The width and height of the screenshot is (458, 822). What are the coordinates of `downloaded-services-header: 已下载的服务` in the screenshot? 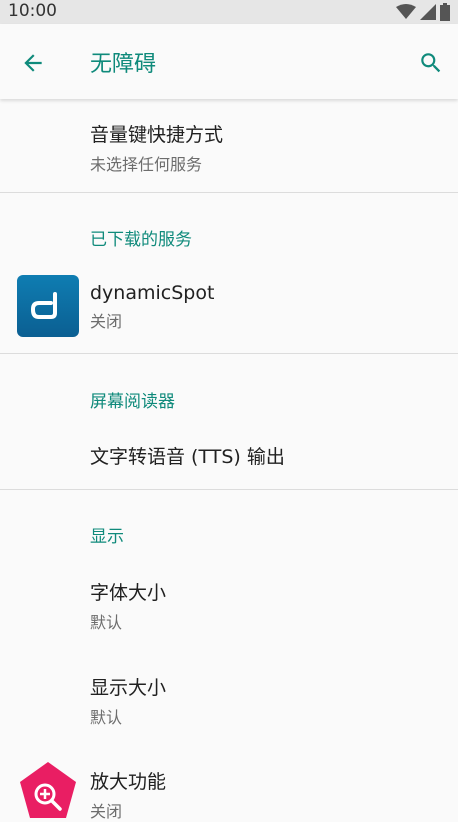 It's located at (229, 225).